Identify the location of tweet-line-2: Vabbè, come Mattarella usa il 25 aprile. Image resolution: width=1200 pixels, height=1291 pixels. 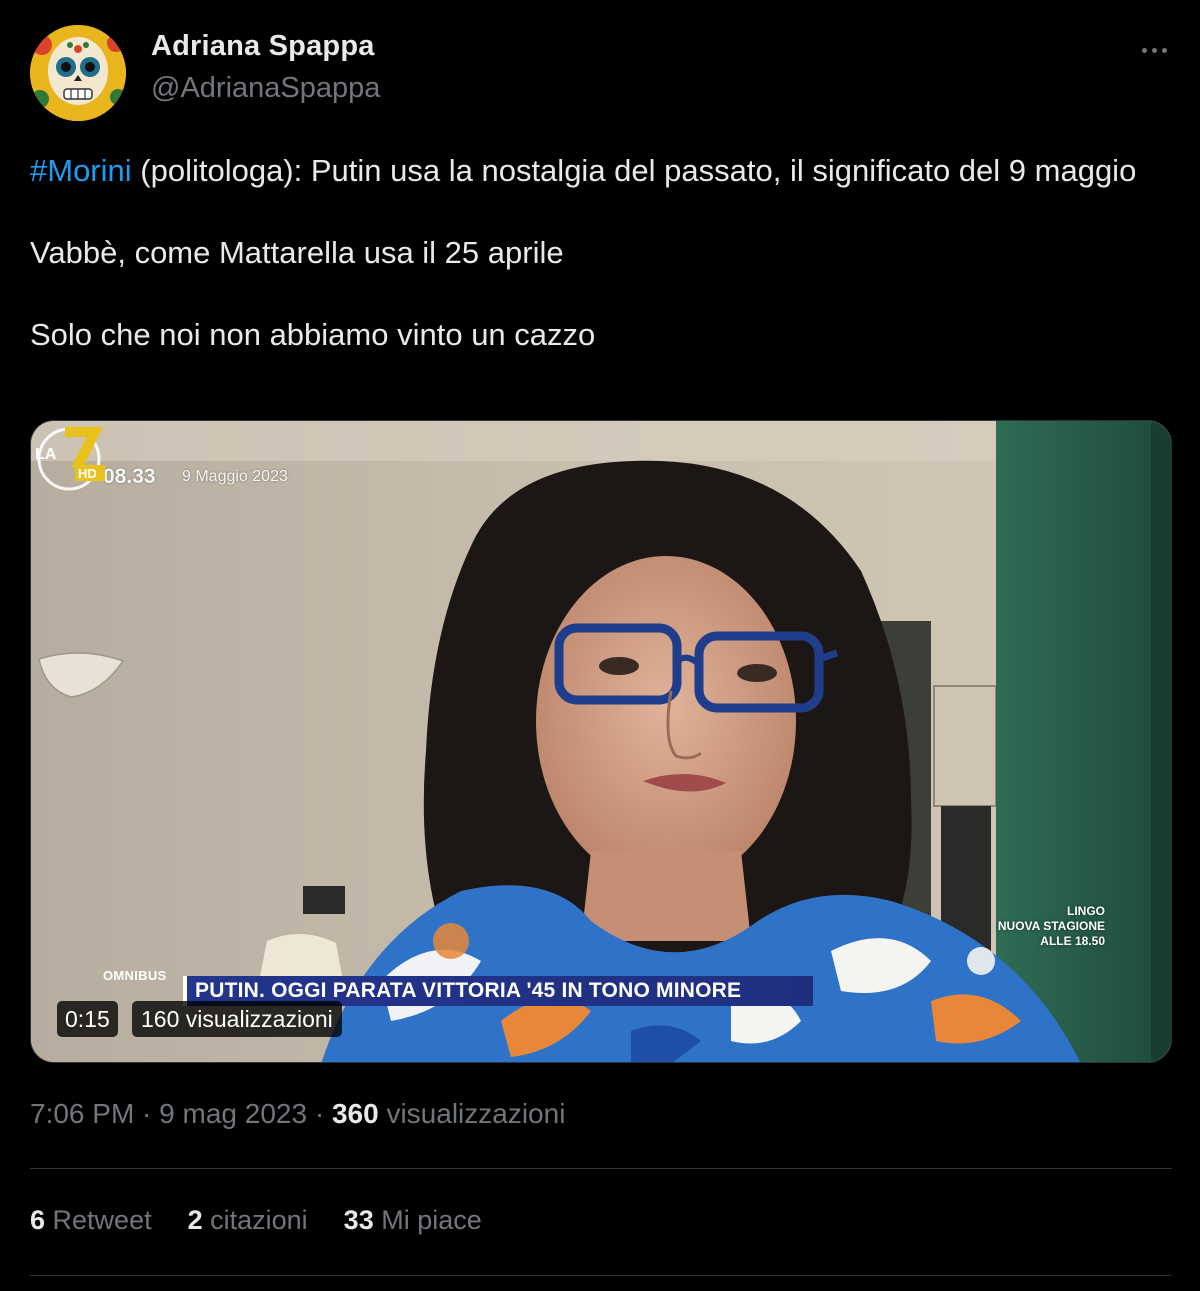
(297, 252).